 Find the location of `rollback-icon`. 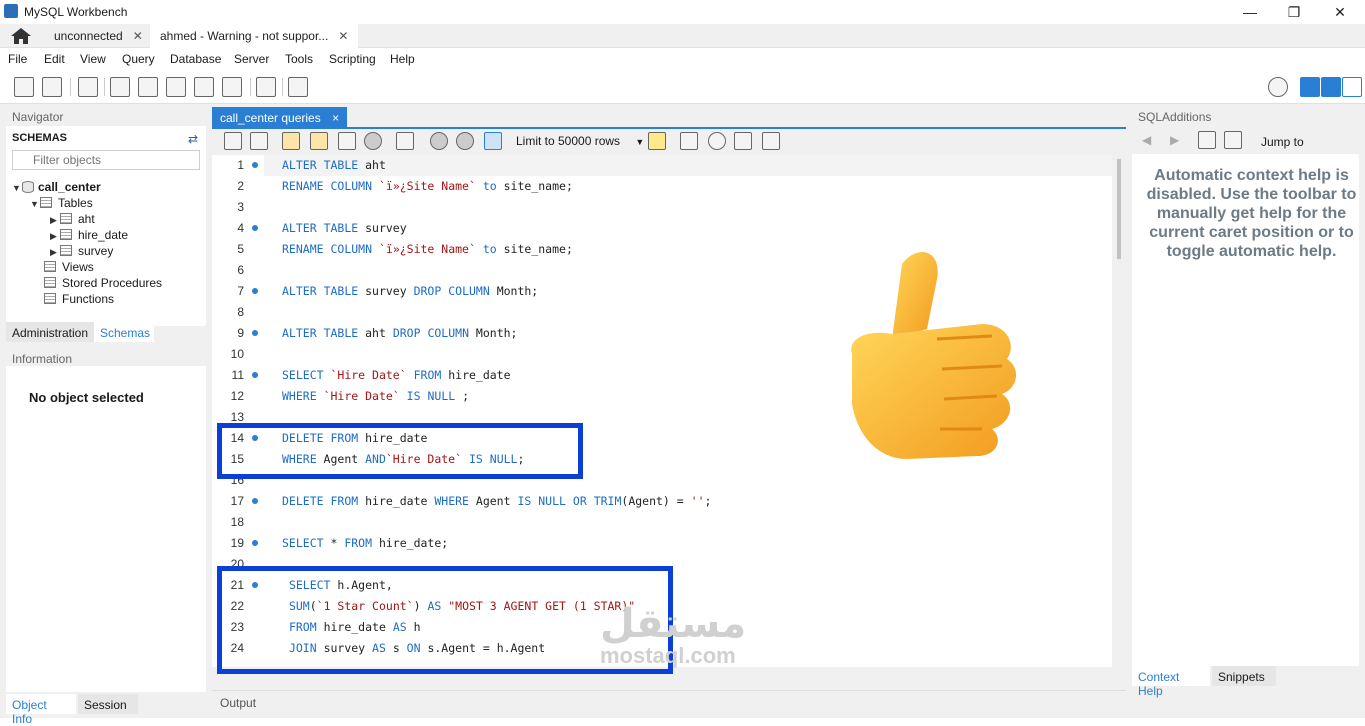

rollback-icon is located at coordinates (465, 141).